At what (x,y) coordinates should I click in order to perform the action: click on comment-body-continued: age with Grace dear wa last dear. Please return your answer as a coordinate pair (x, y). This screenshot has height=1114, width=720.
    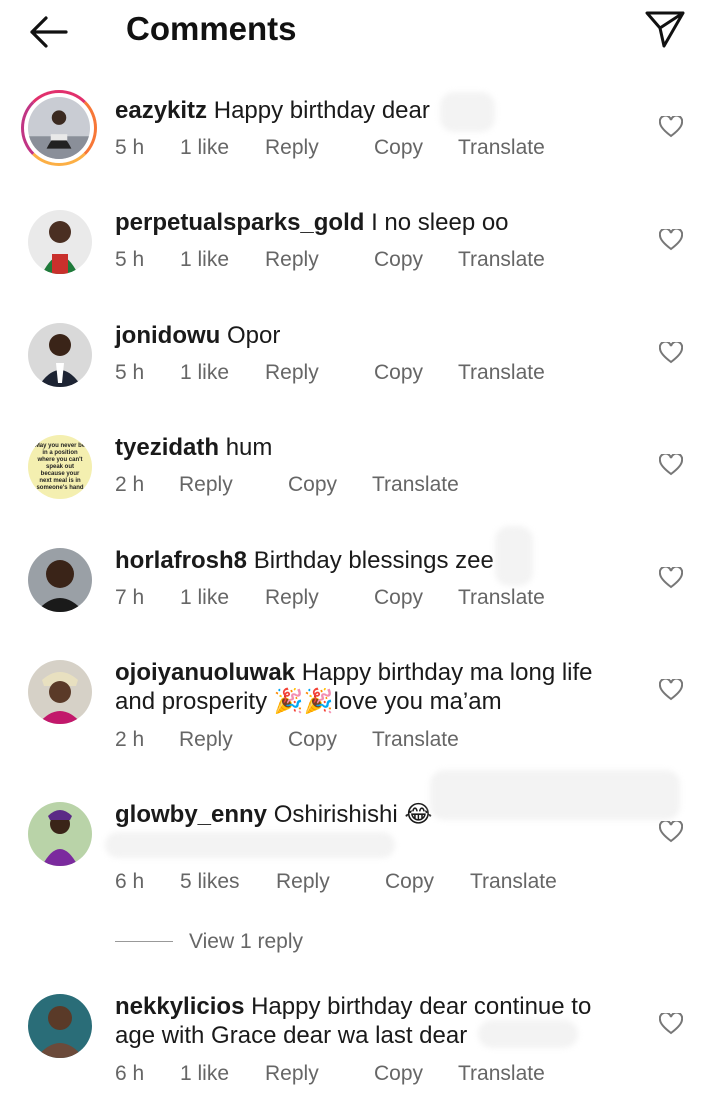
    Looking at the image, I should click on (291, 1035).